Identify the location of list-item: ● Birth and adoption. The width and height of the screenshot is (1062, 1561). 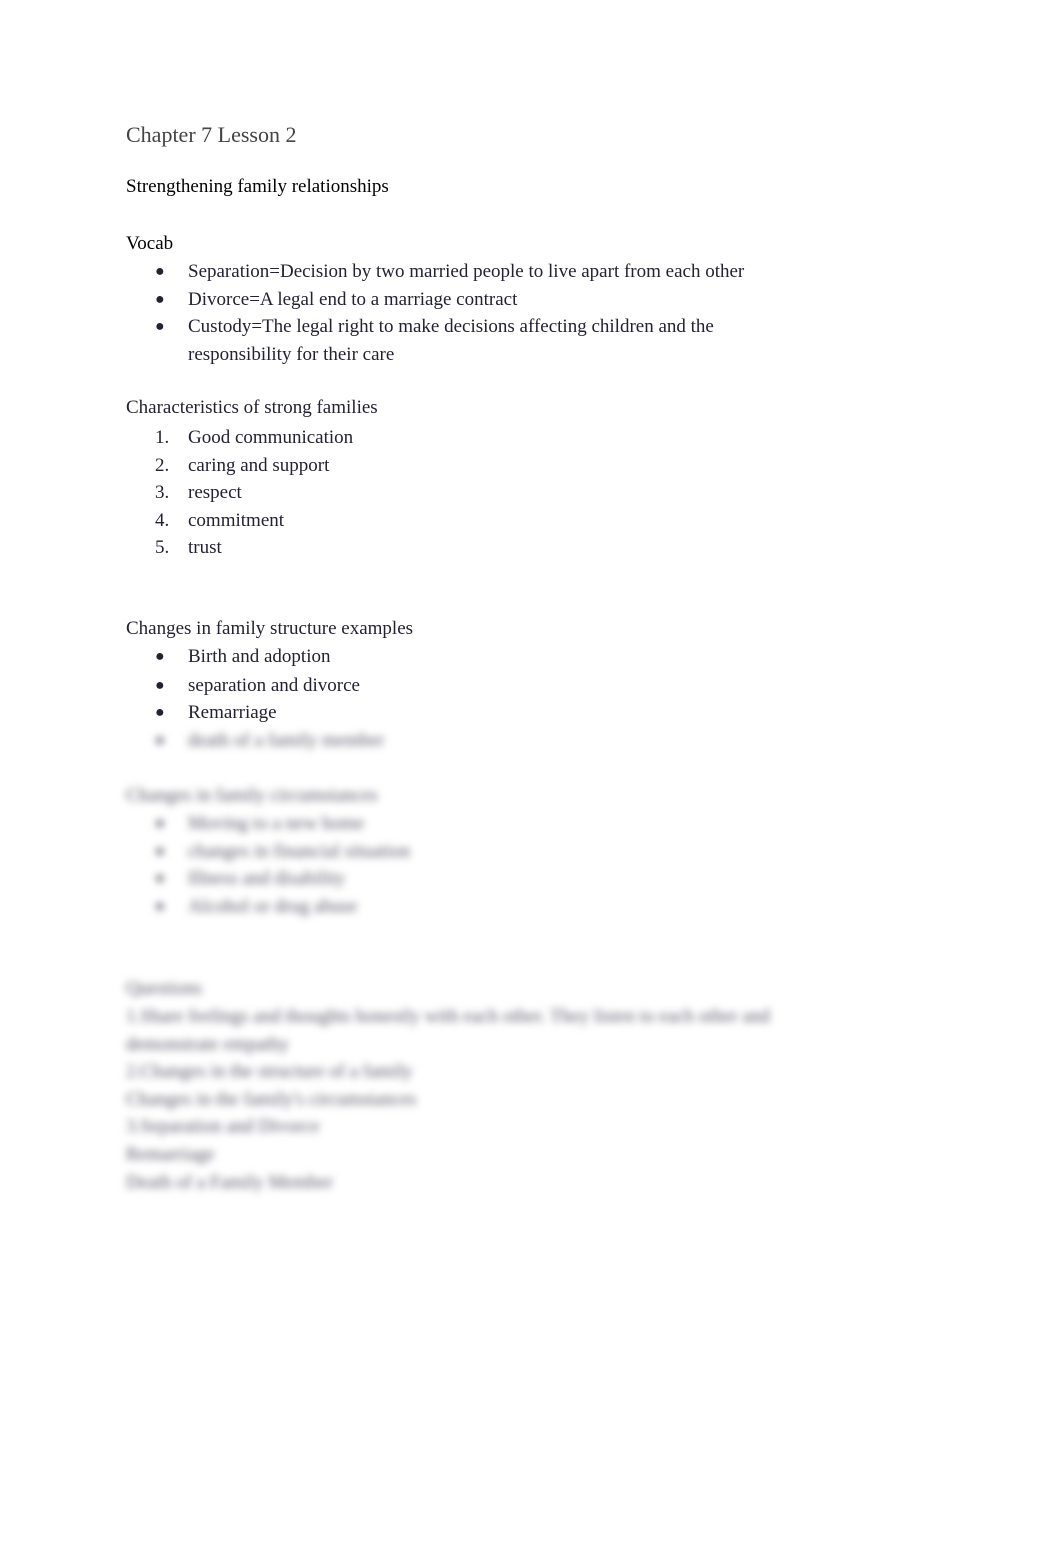
(487, 657).